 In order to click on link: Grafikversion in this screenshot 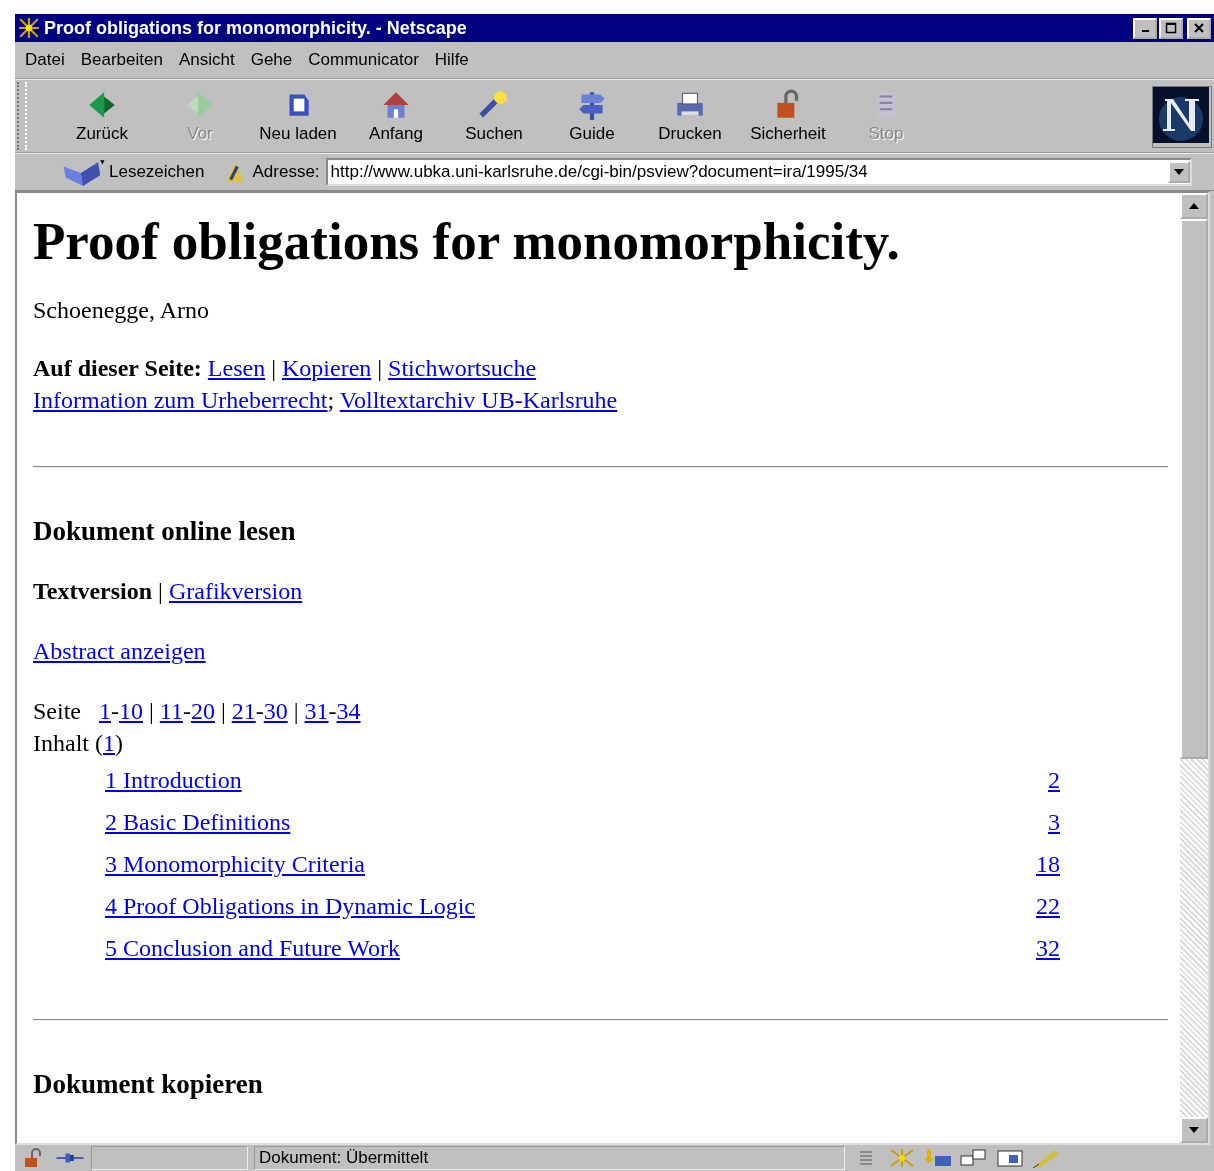, I will do `click(235, 591)`.